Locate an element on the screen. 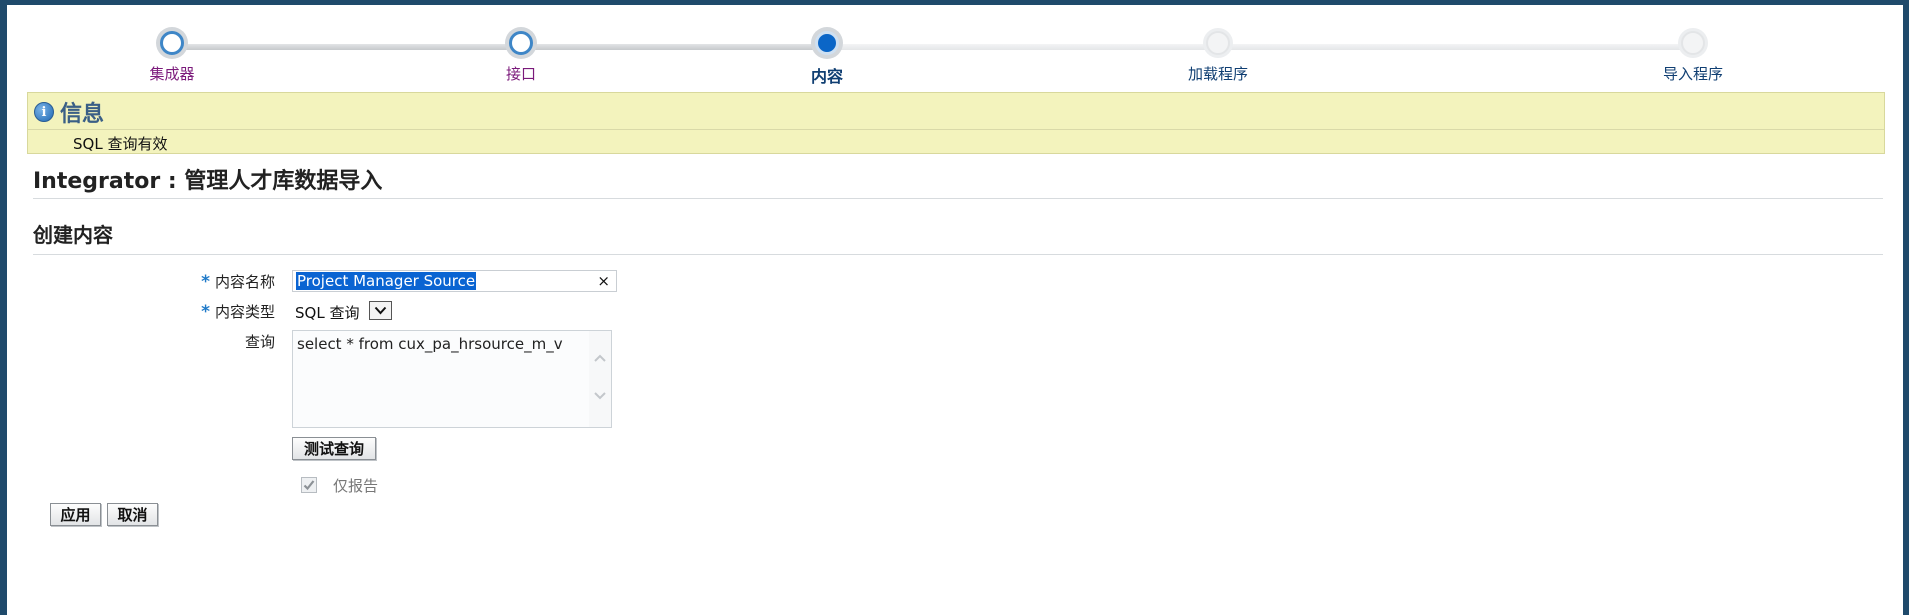  info-divider is located at coordinates (956, 129).